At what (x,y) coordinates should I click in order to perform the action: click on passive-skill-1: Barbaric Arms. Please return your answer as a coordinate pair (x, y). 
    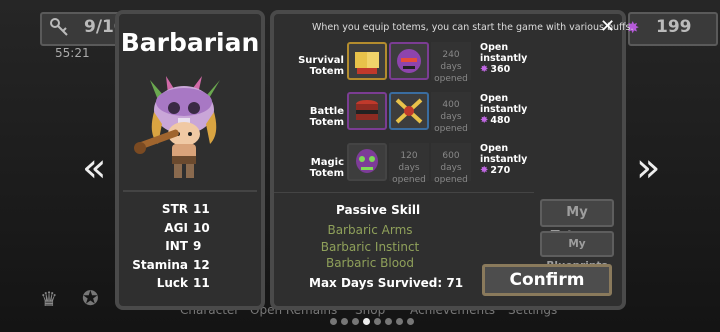
    Looking at the image, I should click on (370, 230).